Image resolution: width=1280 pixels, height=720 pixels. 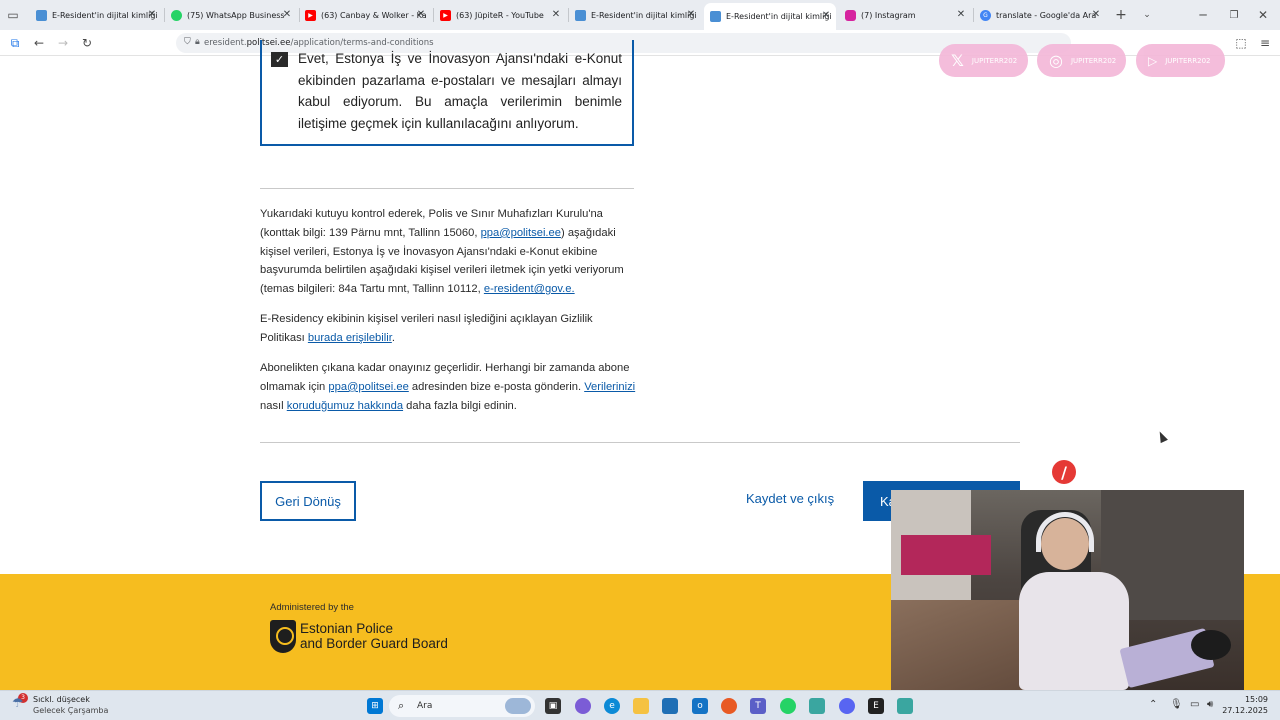 I want to click on administered-by-label: Administered by the, so click(x=312, y=607).